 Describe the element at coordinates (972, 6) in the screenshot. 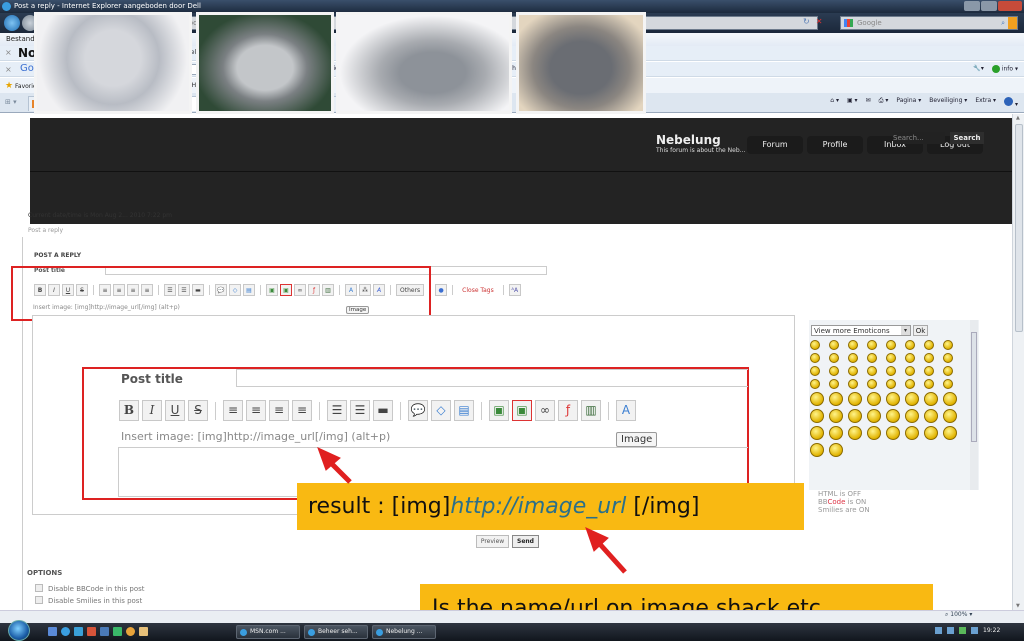

I see `minimize-button` at that location.